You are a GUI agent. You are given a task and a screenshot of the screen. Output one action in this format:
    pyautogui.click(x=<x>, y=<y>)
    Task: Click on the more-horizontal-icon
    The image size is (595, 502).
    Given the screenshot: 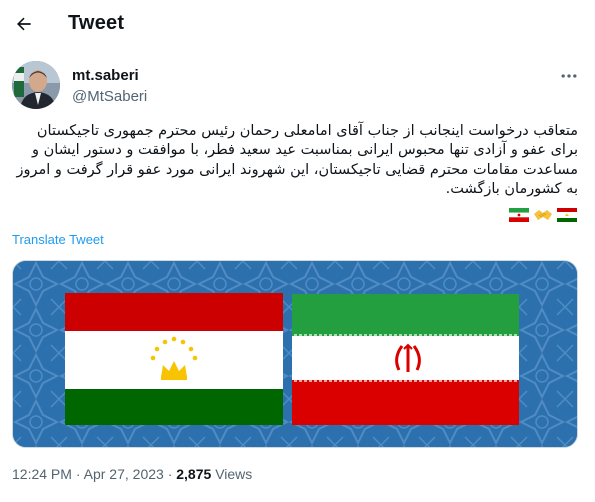 What is the action you would take?
    pyautogui.click(x=569, y=76)
    